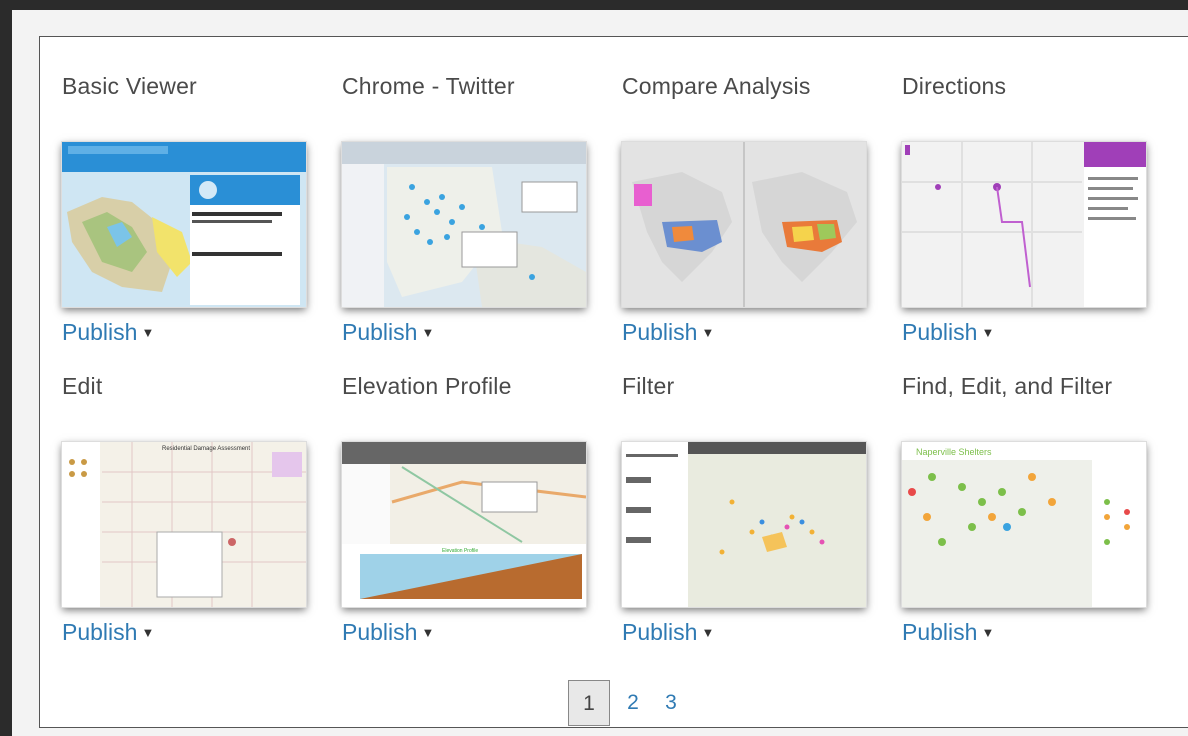  What do you see at coordinates (954, 452) in the screenshot?
I see `svg-text: Naperville Shelters` at bounding box center [954, 452].